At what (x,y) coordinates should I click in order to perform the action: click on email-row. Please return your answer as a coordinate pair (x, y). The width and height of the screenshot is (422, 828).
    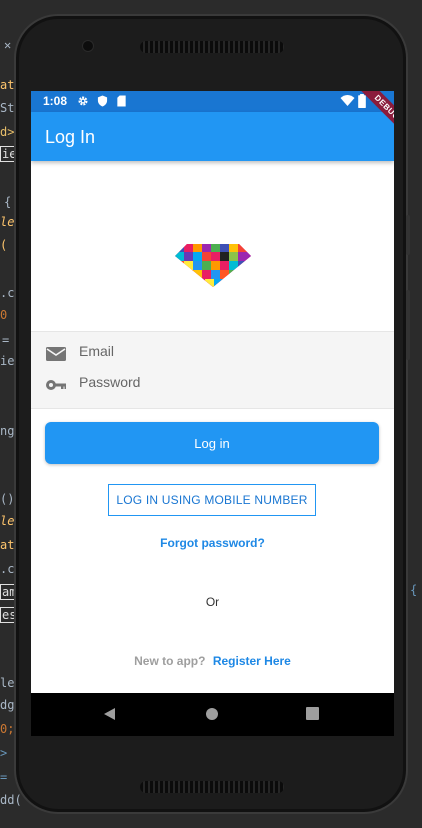
    Looking at the image, I should click on (212, 354).